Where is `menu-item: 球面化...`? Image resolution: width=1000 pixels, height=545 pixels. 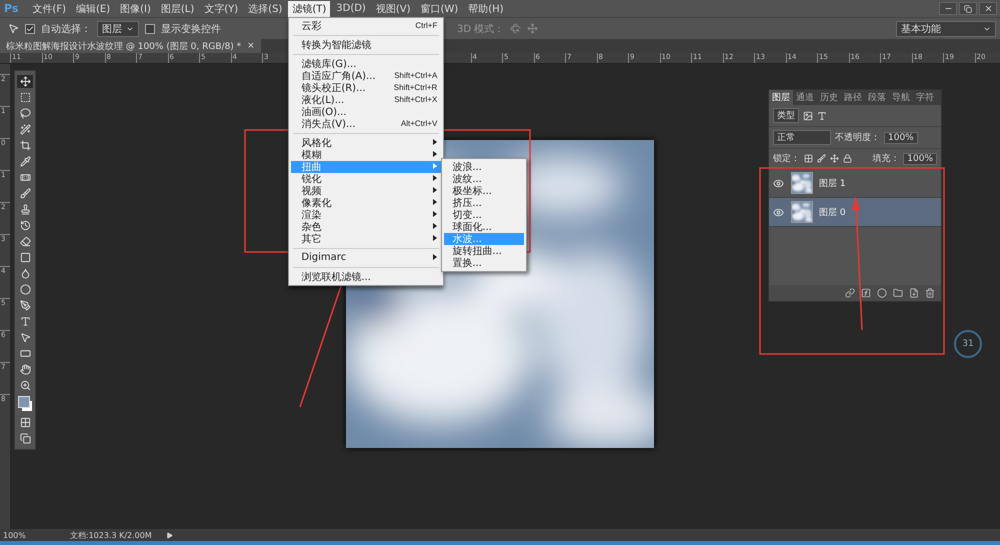
menu-item: 球面化... is located at coordinates (484, 226).